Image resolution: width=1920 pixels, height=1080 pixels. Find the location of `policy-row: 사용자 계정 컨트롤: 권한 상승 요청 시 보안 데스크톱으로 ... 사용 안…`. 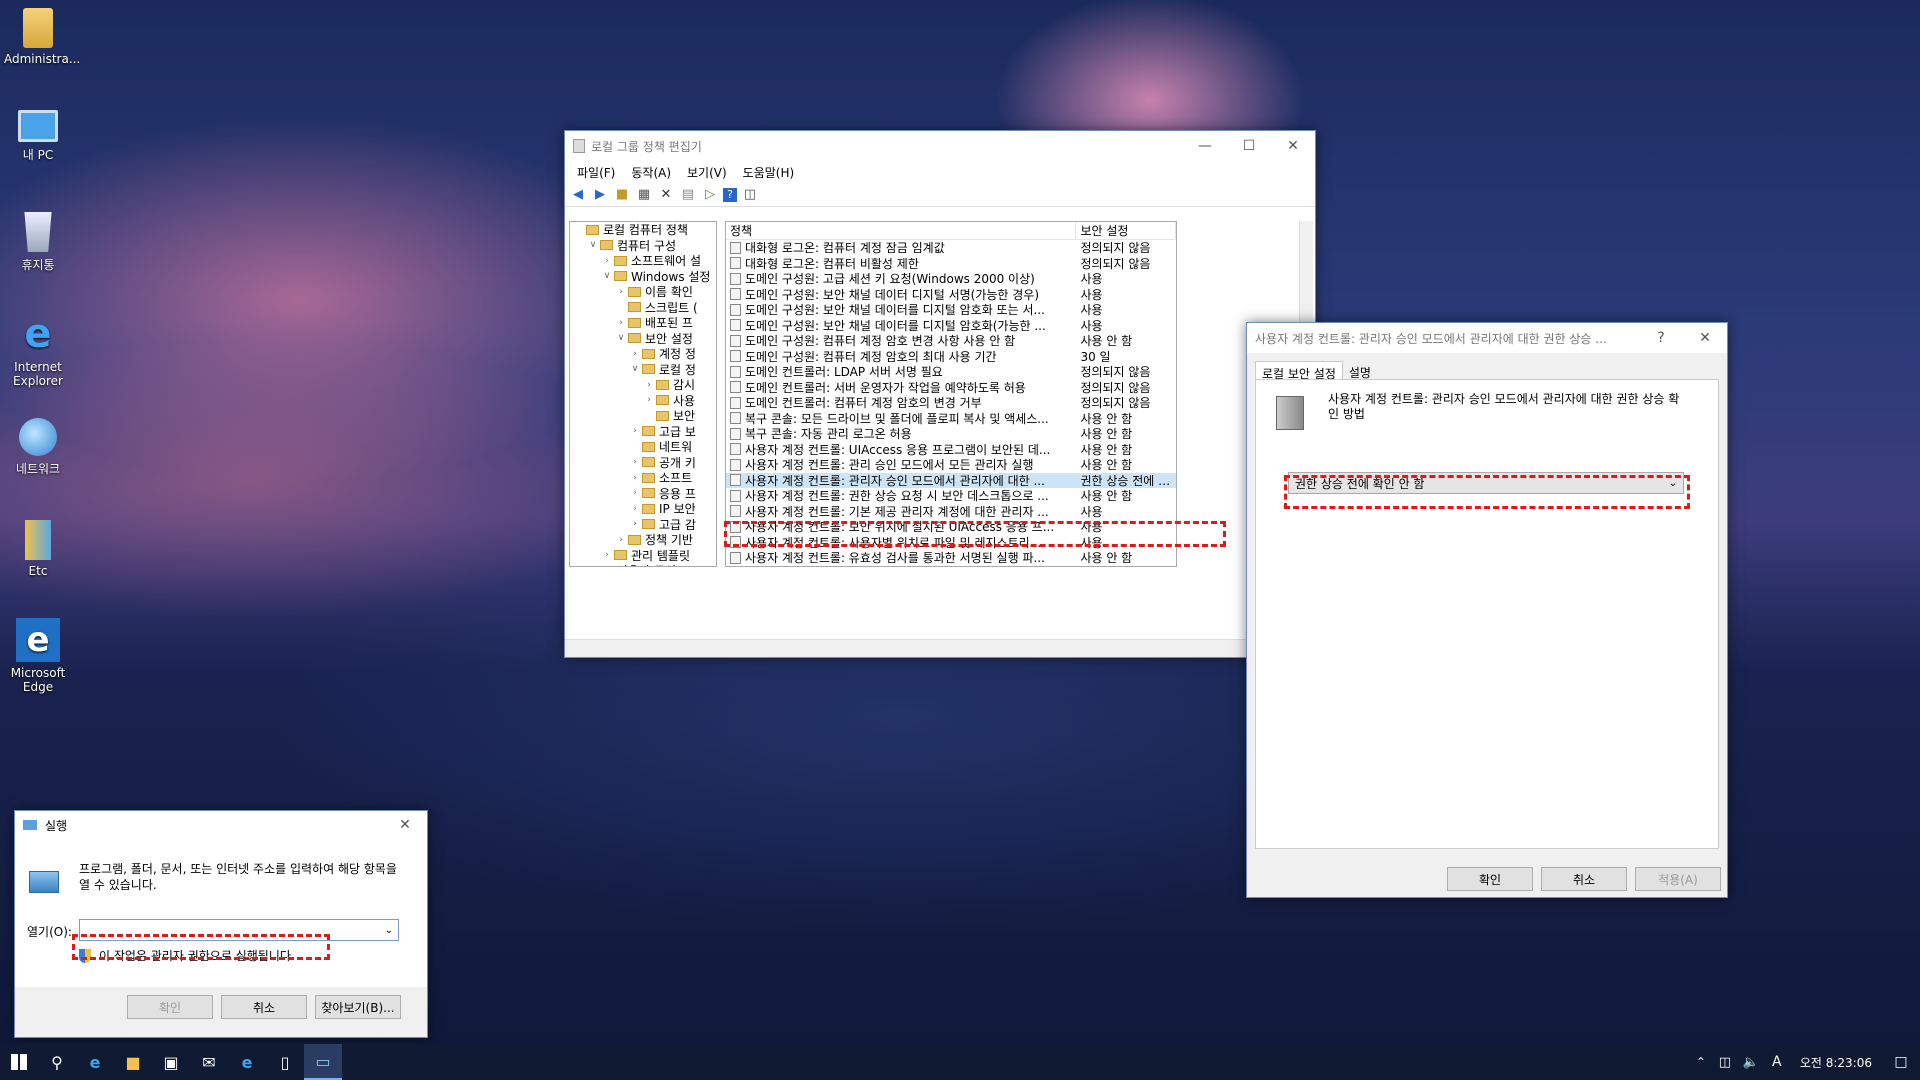

policy-row: 사용자 계정 컨트롤: 권한 상승 요청 시 보안 데스크톱으로 ... 사용 안… is located at coordinates (951, 496).